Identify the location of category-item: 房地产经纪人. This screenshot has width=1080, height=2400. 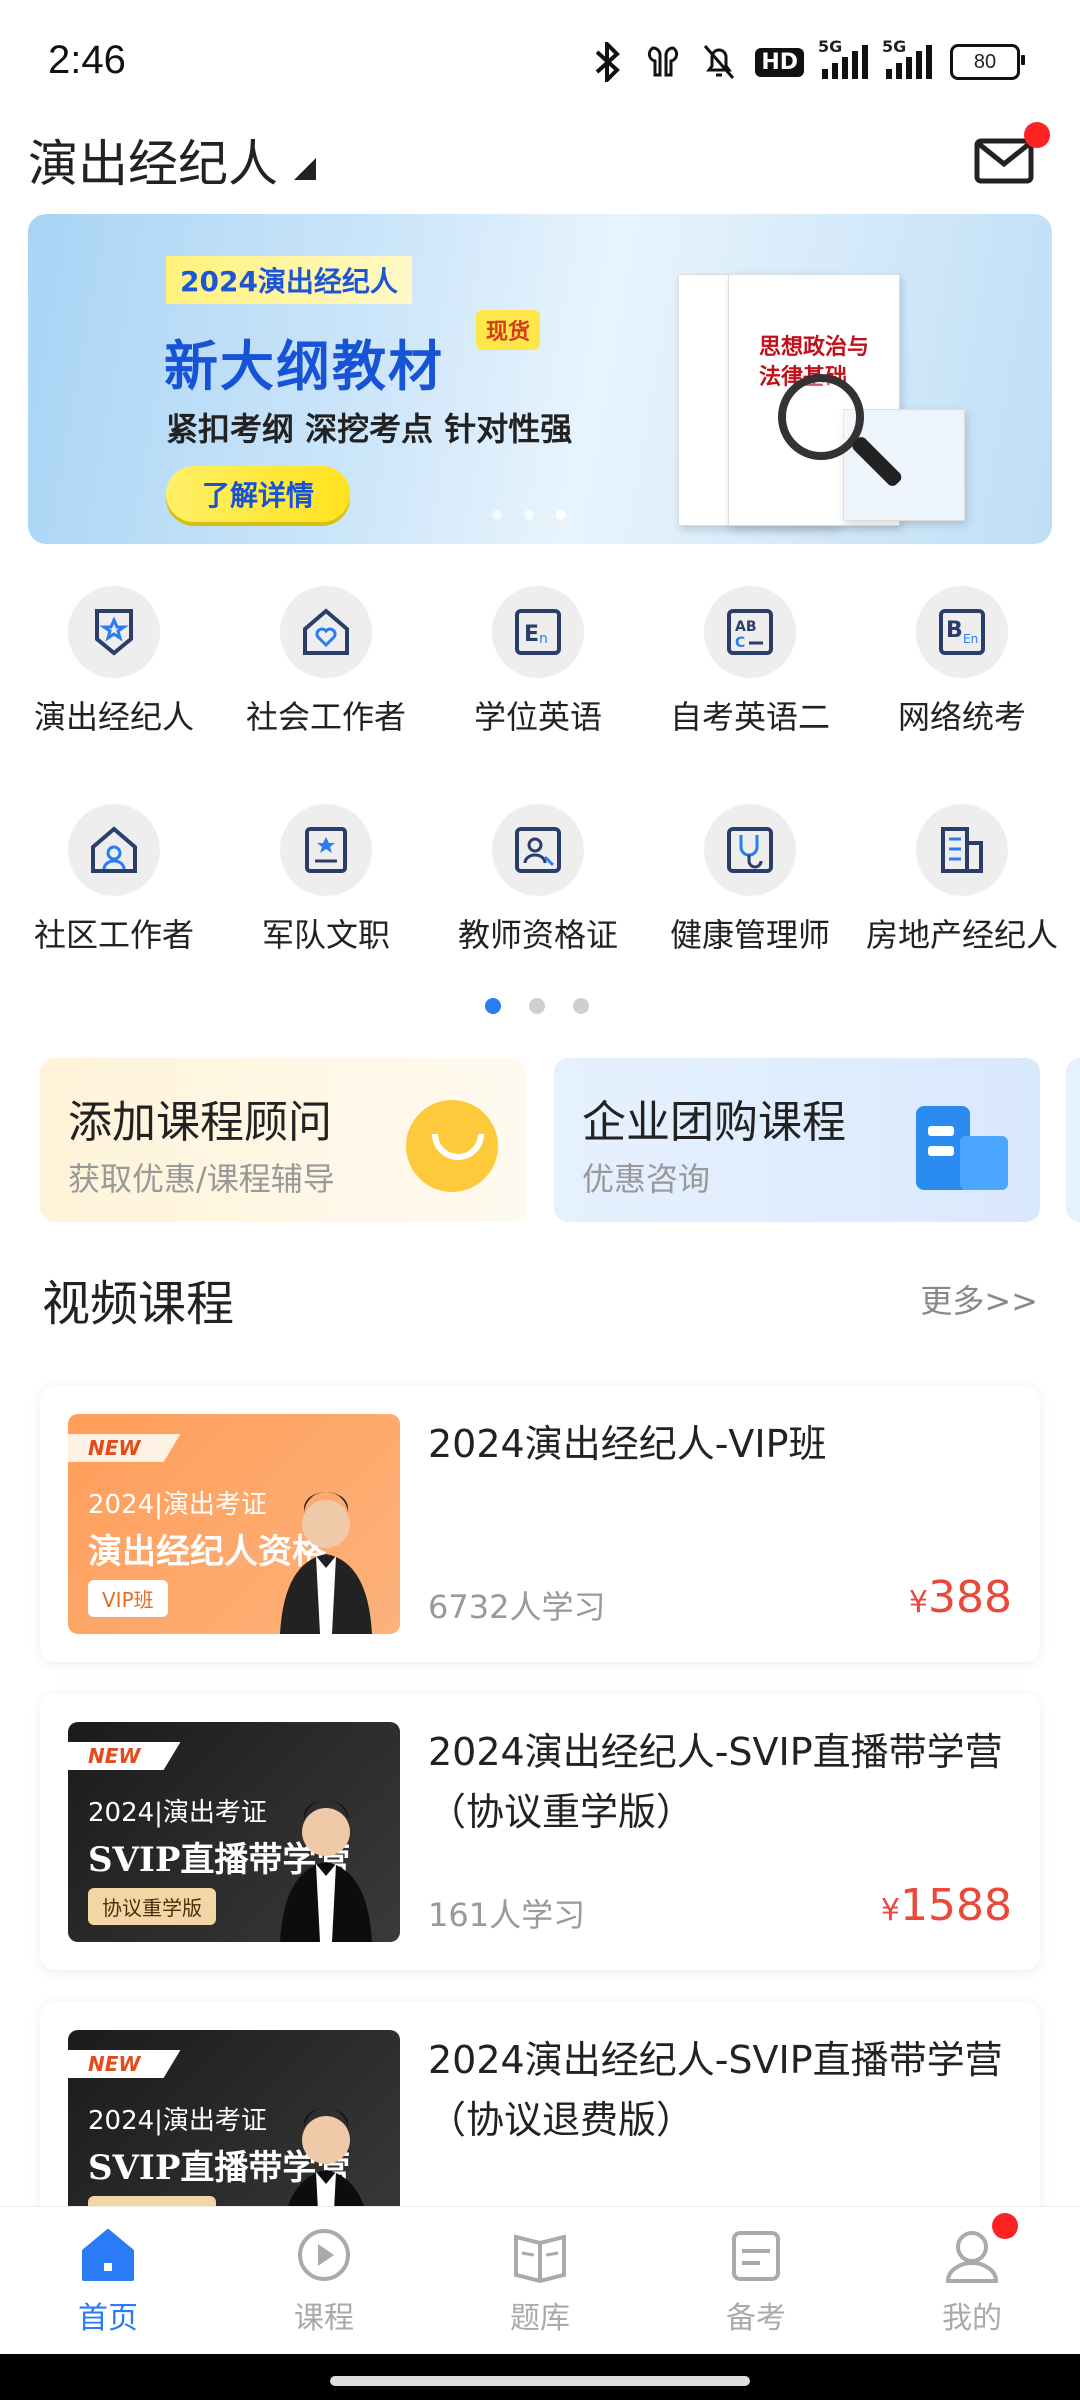
(962, 880).